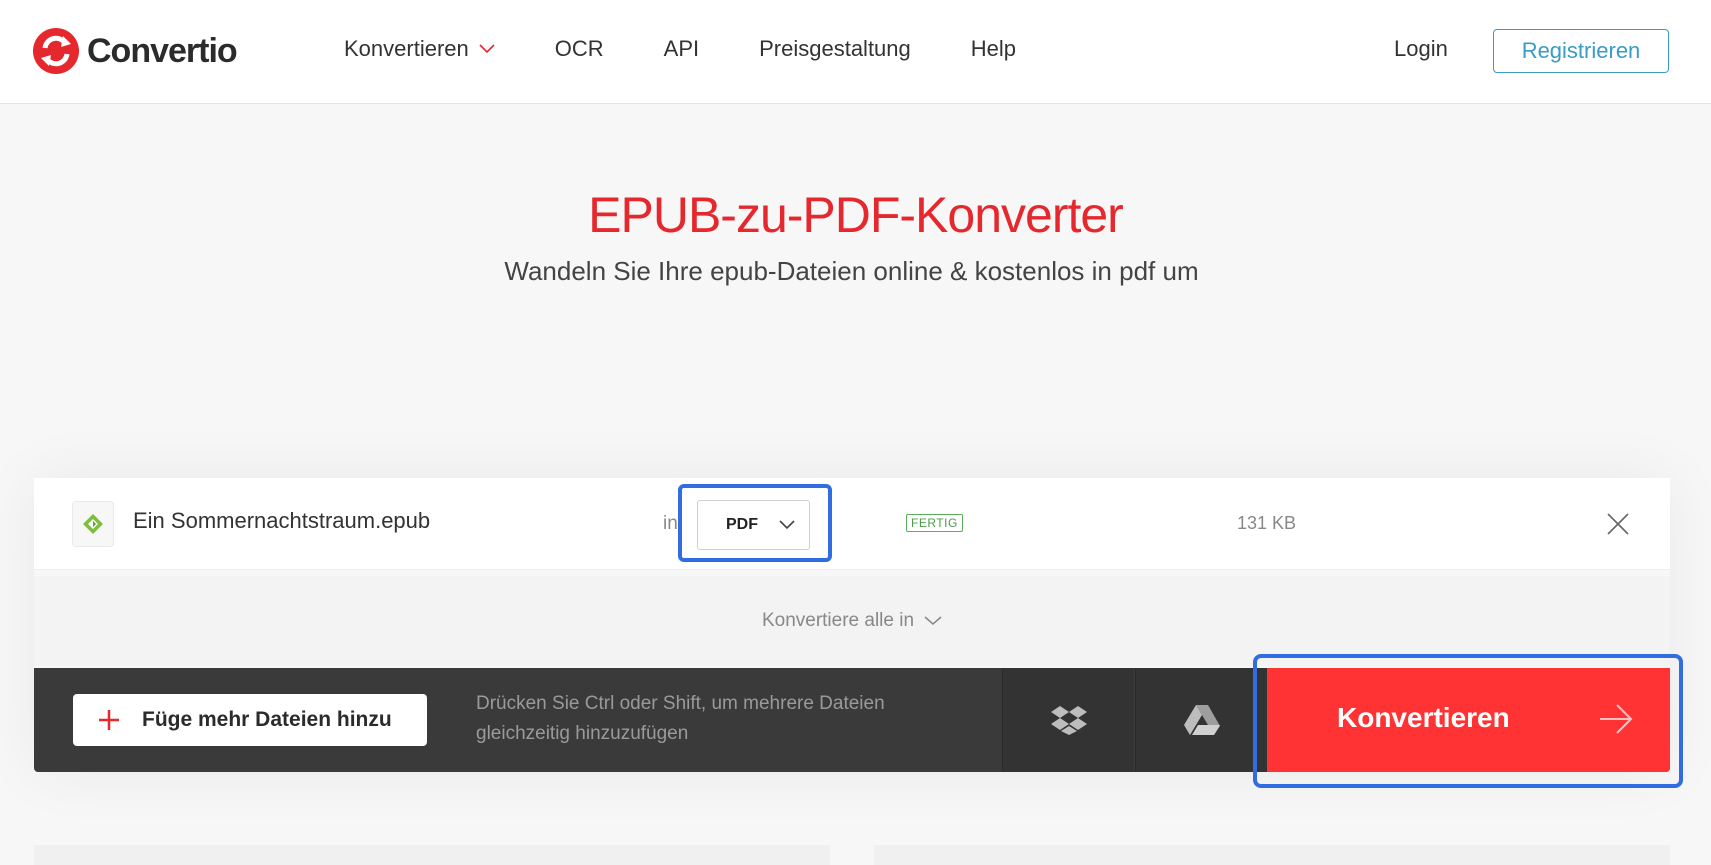 This screenshot has width=1711, height=865. What do you see at coordinates (282, 520) in the screenshot?
I see `file-name: Ein Sommernachtstraum.epub` at bounding box center [282, 520].